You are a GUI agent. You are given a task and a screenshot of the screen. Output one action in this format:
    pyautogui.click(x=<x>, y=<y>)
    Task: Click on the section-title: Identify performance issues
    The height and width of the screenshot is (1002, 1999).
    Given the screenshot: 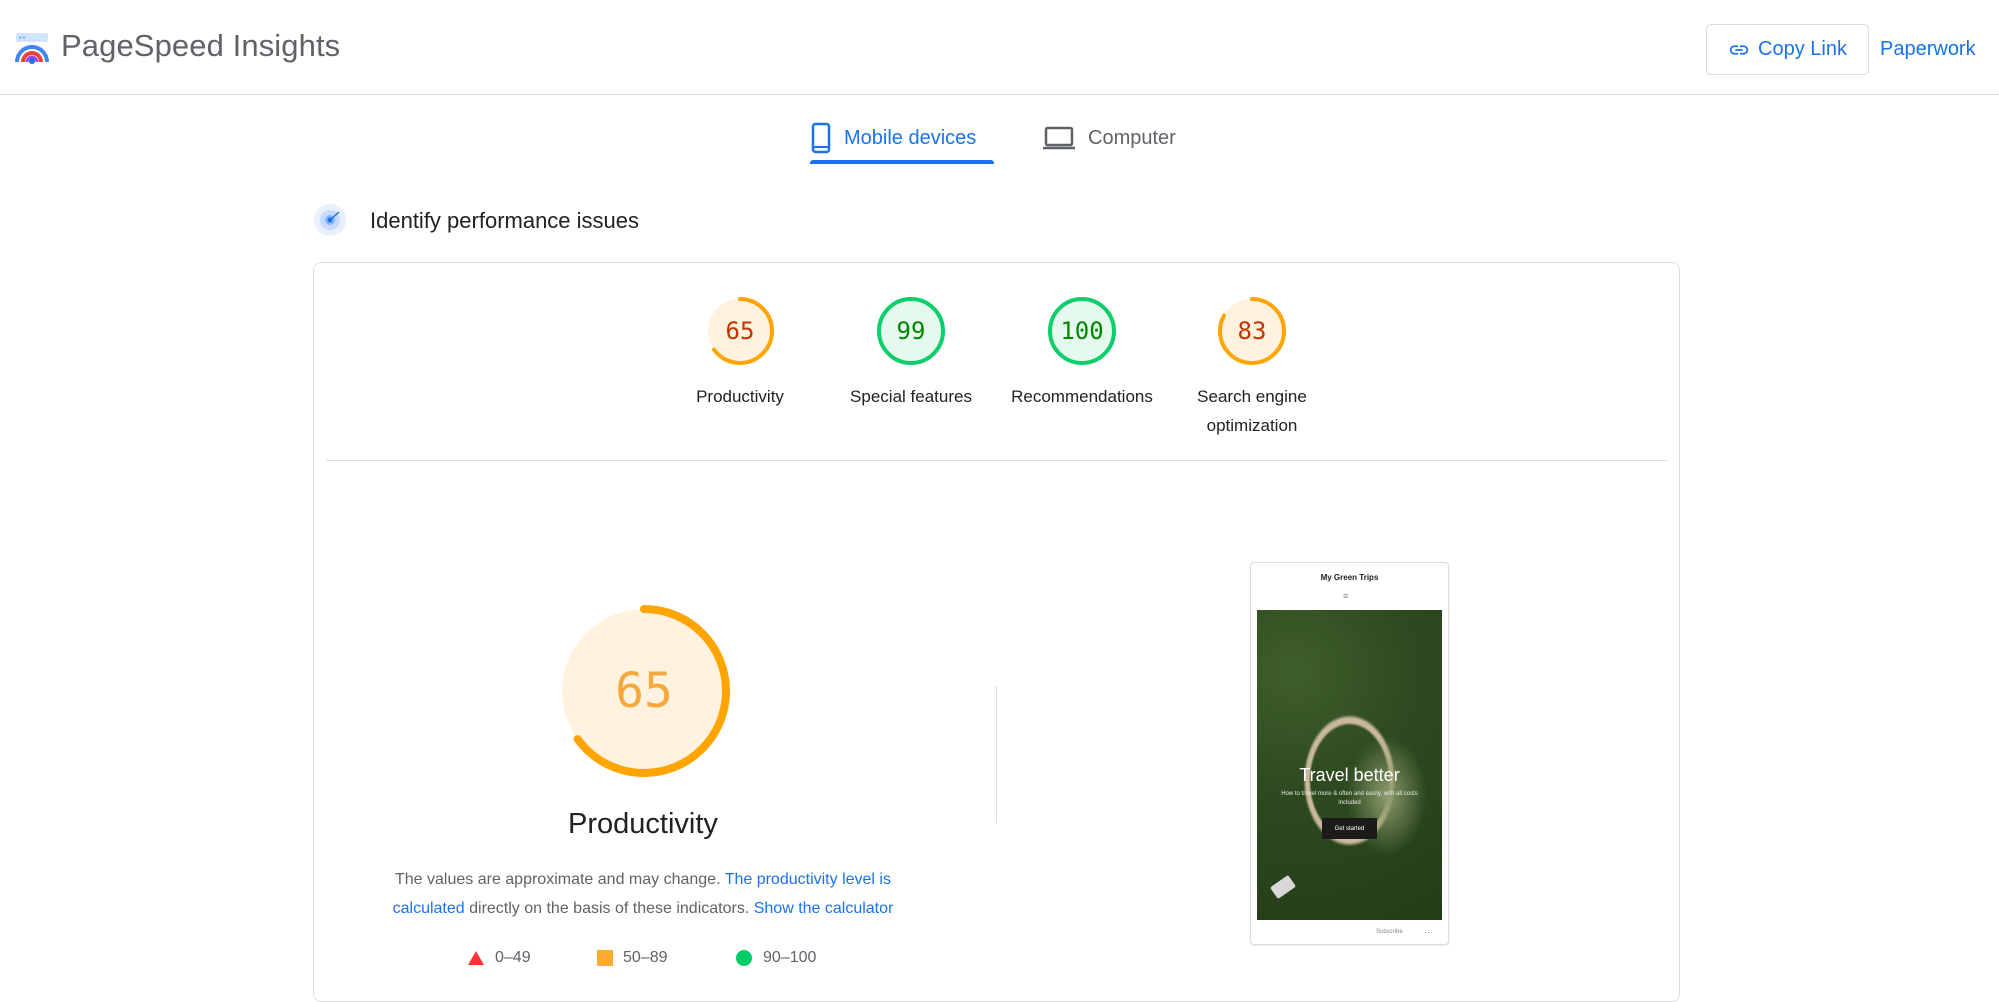 What is the action you would take?
    pyautogui.click(x=505, y=220)
    